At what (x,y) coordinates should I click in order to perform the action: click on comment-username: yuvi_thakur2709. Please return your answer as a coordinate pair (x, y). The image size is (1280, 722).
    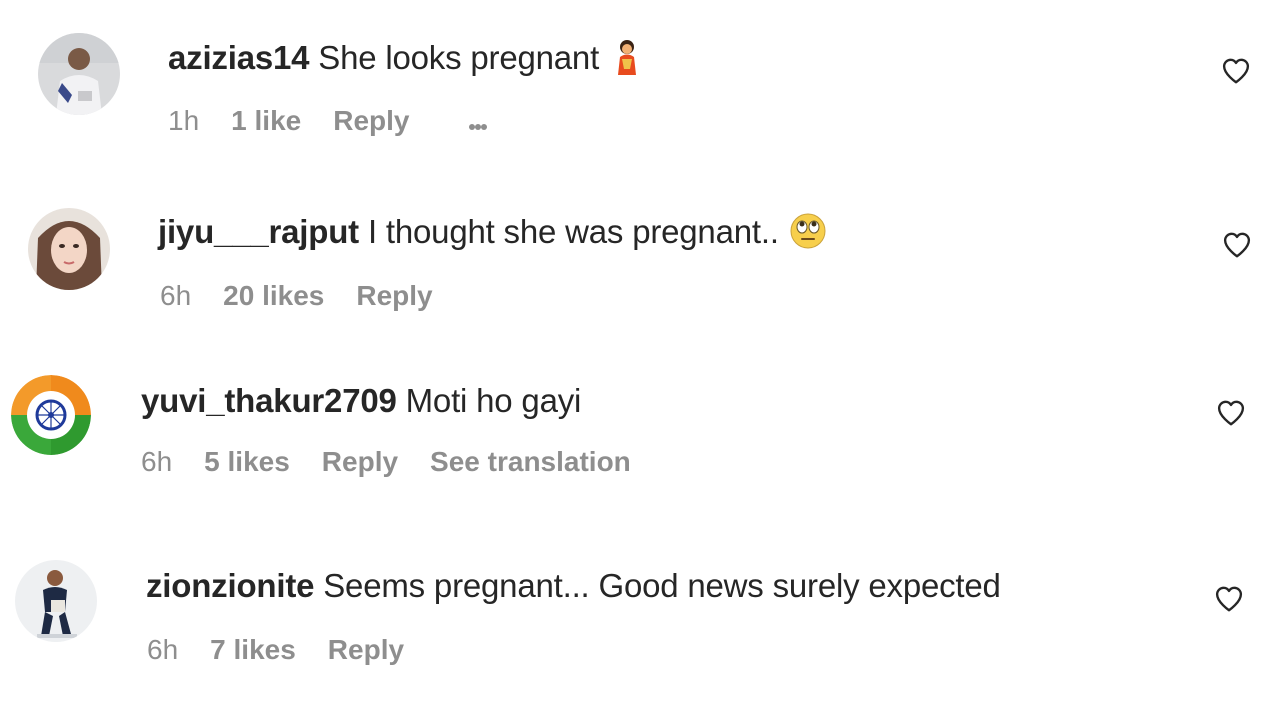
    Looking at the image, I should click on (269, 400).